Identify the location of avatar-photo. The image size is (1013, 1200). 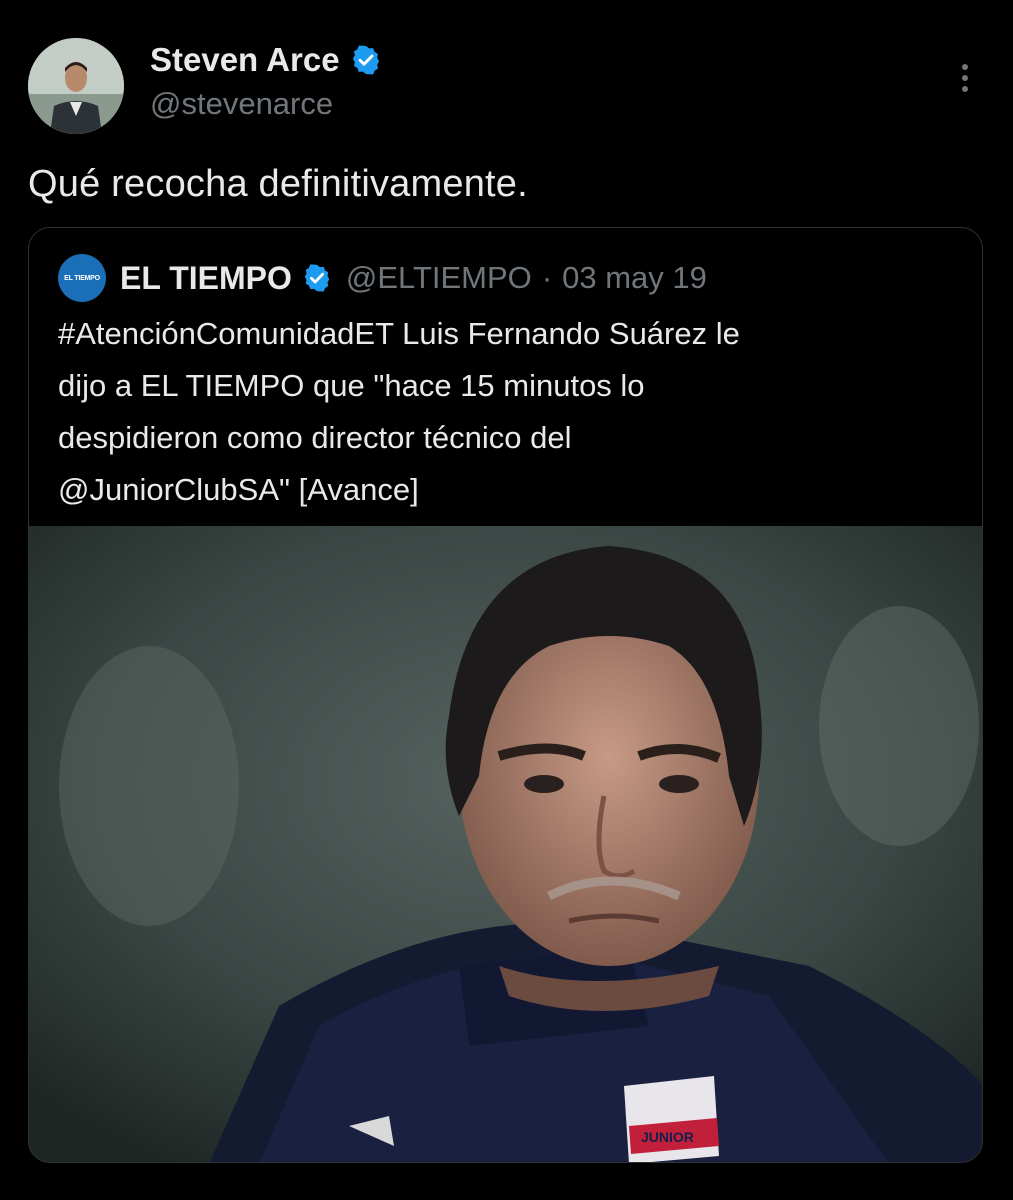
(76, 86).